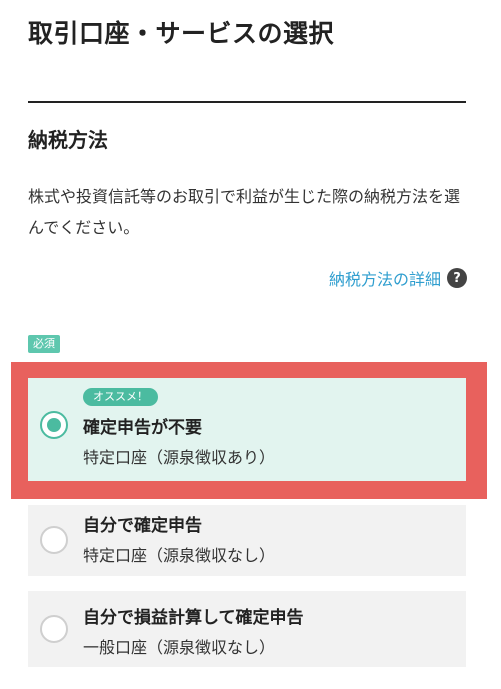  Describe the element at coordinates (247, 429) in the screenshot. I see `option-no-tax-return: オススメ！ 確定申告が不要 特定口座（源泉徴収あり）` at that location.